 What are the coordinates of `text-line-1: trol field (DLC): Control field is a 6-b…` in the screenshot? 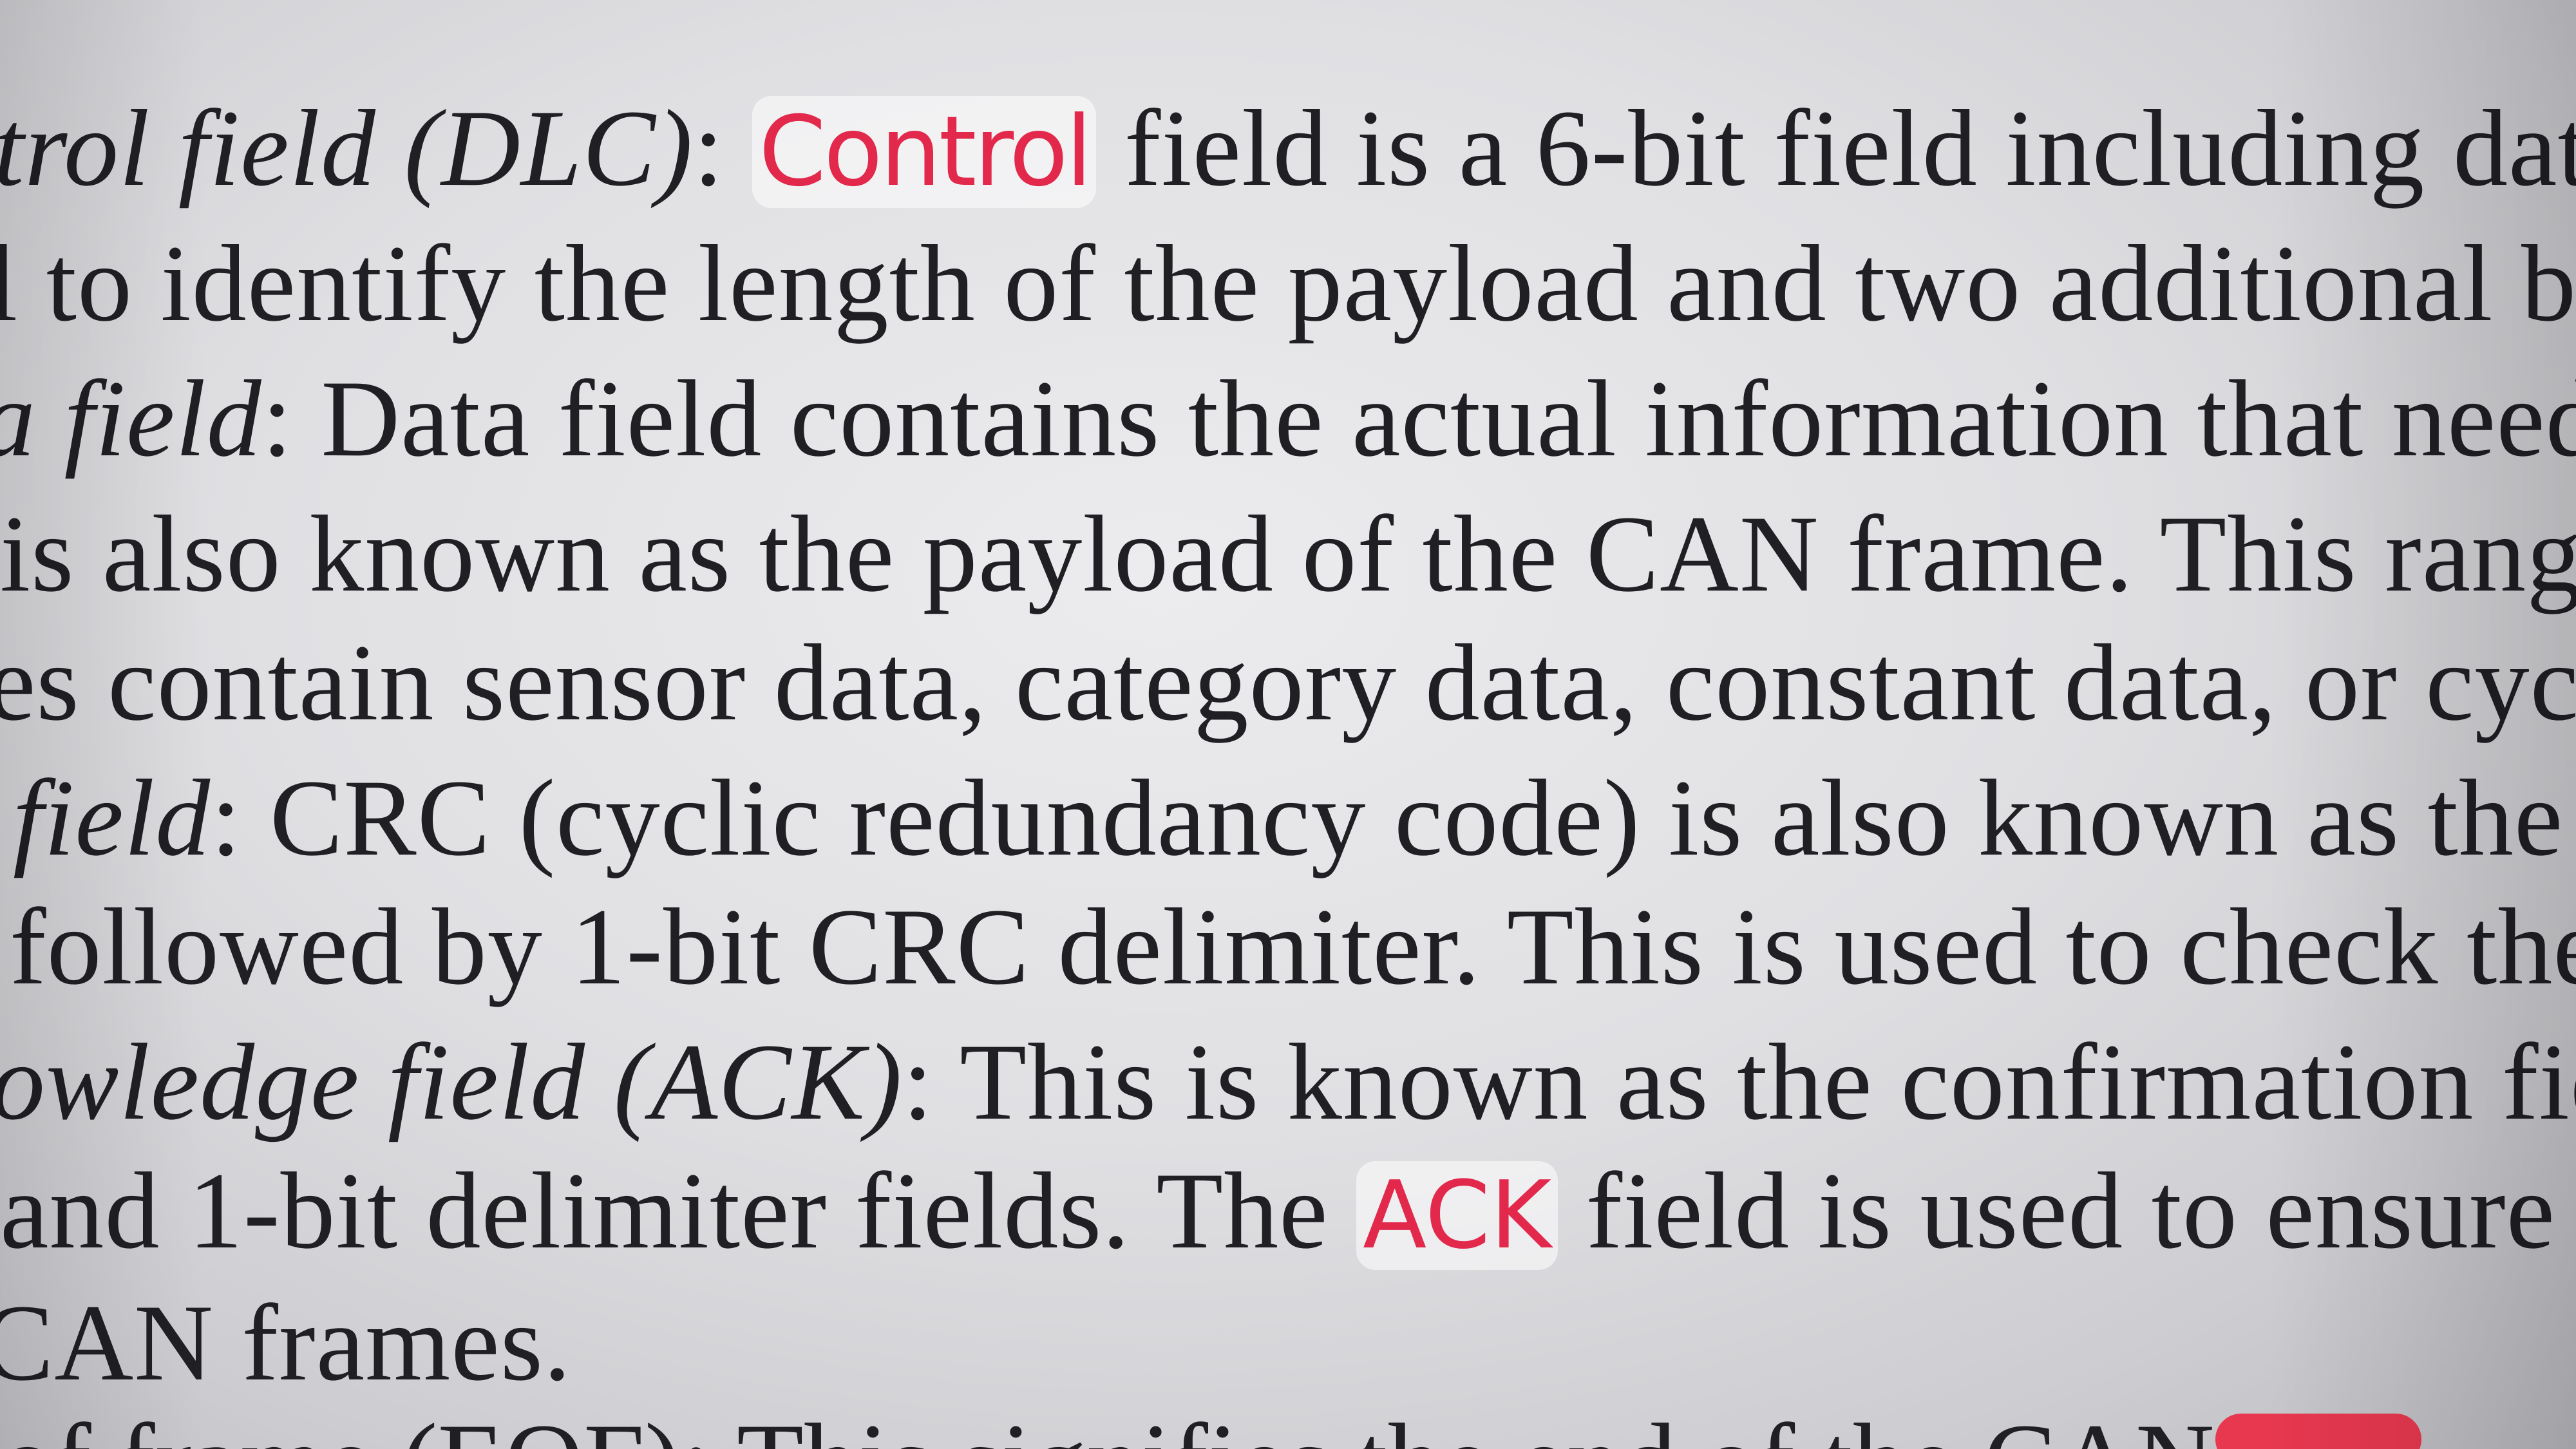 It's located at (1288, 148).